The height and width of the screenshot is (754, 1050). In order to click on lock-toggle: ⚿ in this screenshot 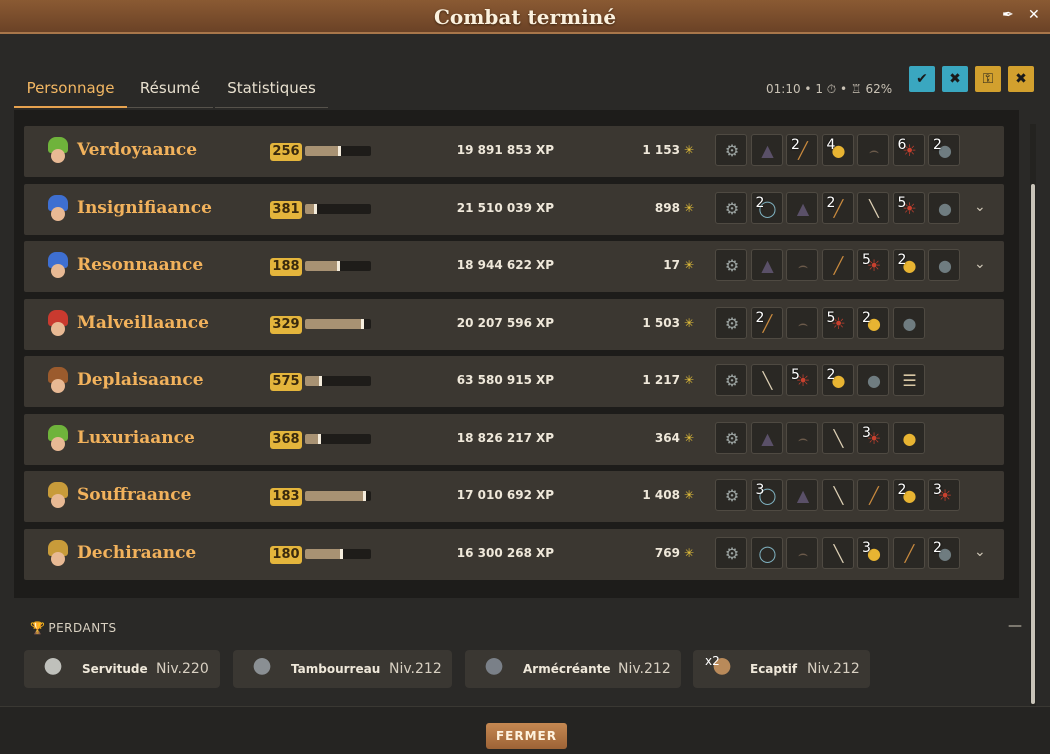, I will do `click(988, 79)`.